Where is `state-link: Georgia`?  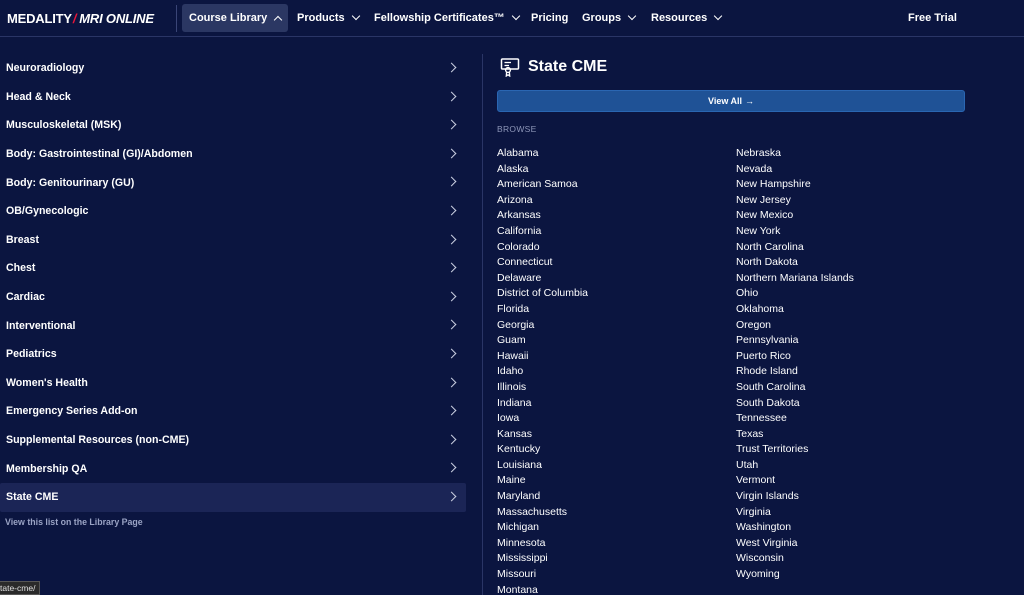
state-link: Georgia is located at coordinates (542, 326).